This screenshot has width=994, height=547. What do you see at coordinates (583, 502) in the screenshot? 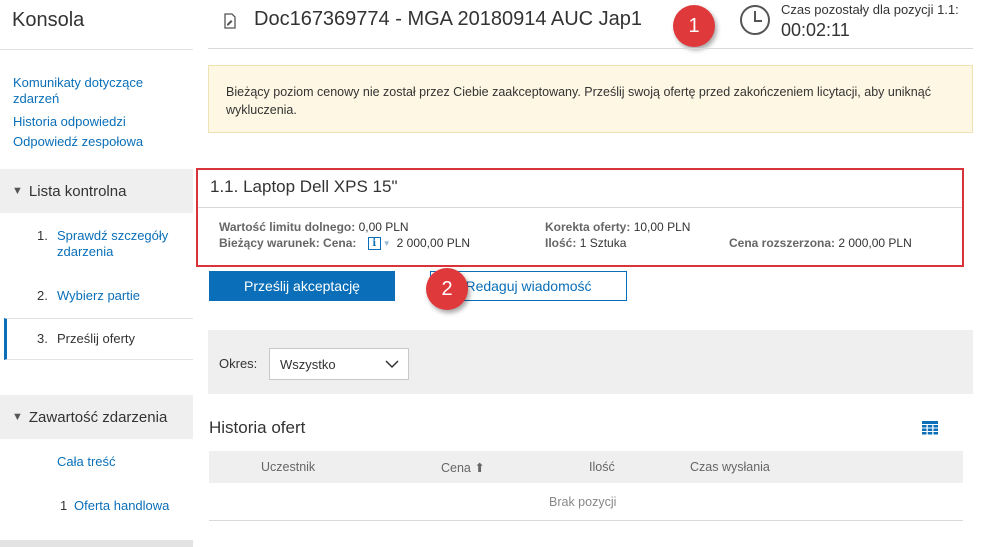
I see `empty-table-message: Brak pozycji` at bounding box center [583, 502].